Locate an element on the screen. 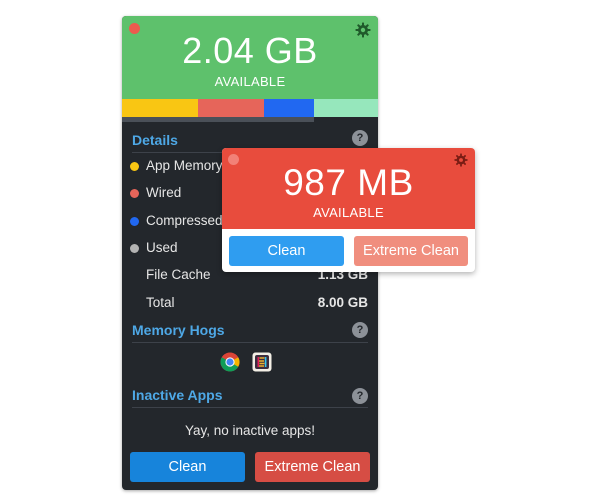  memory-bar-track is located at coordinates (218, 119).